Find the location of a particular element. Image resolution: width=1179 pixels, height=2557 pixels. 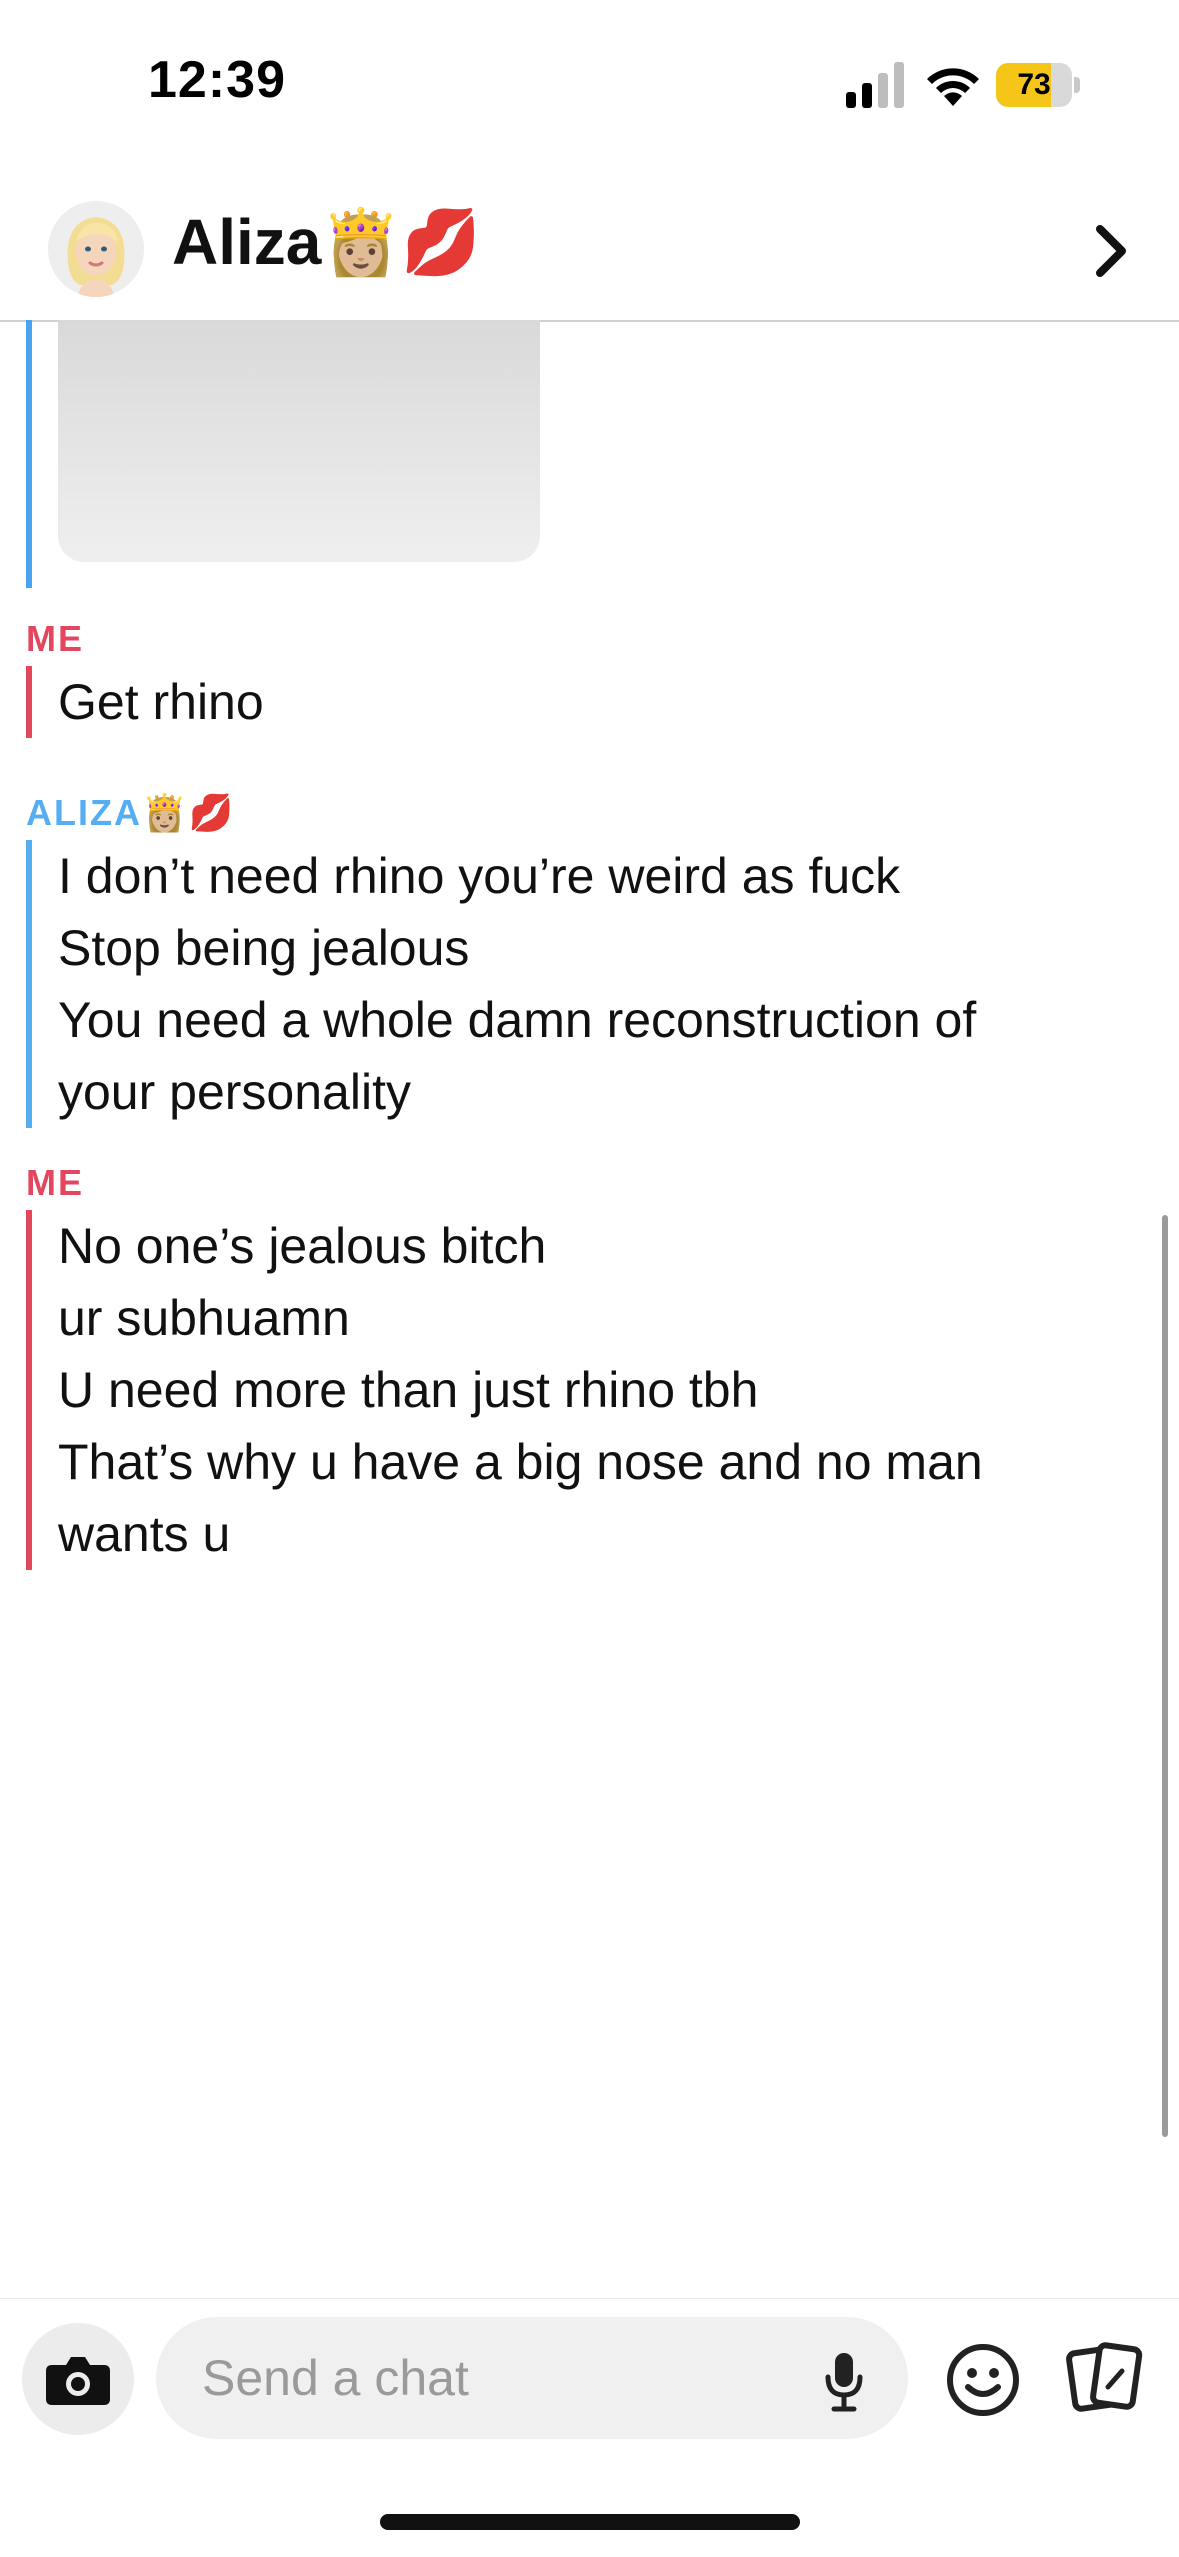

chevron-right-icon is located at coordinates (1112, 251).